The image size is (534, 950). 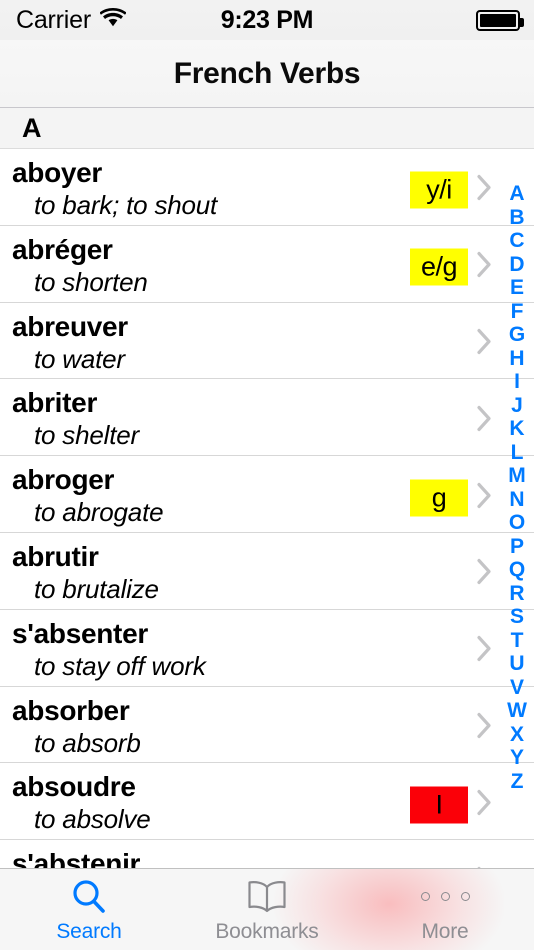 I want to click on tab-bookmarks: Bookmarks, so click(x=267, y=909).